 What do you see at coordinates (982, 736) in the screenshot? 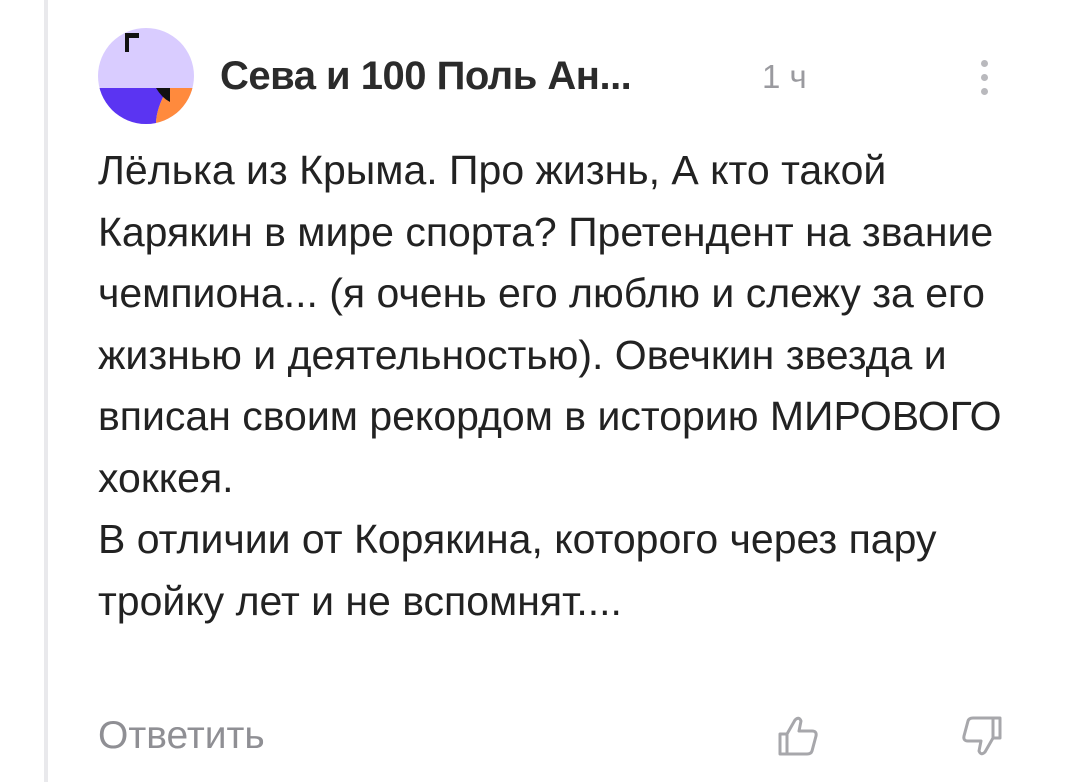
I see `thumbs-down-icon` at bounding box center [982, 736].